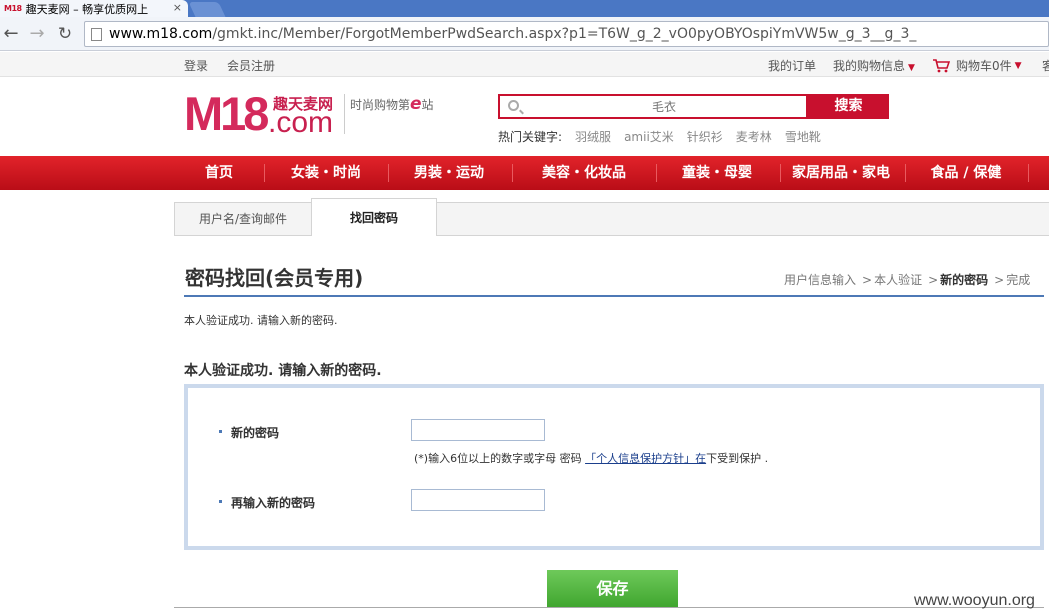 This screenshot has height=612, width=1049. What do you see at coordinates (737, 458) in the screenshot?
I see `hint-text-end: 下受到保护 .` at bounding box center [737, 458].